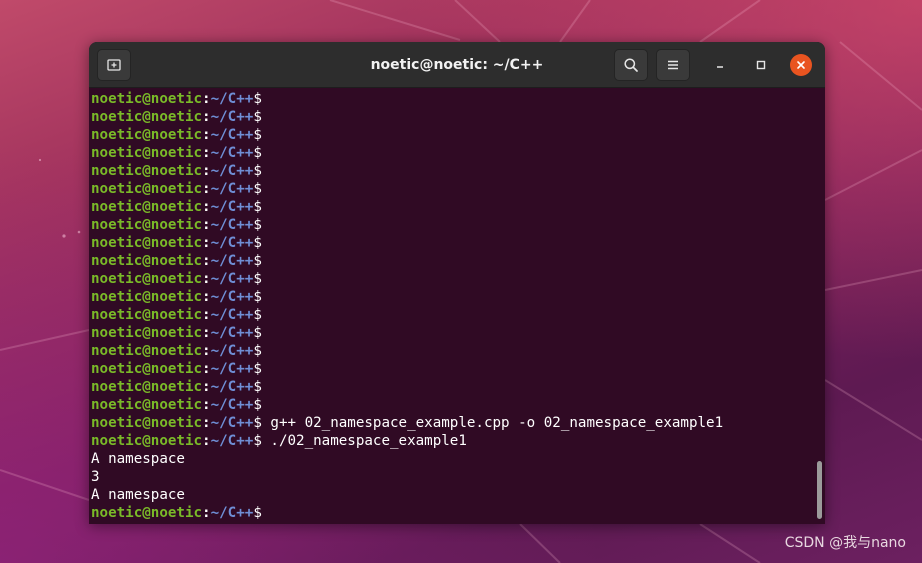  I want to click on new-tab-button, so click(114, 65).